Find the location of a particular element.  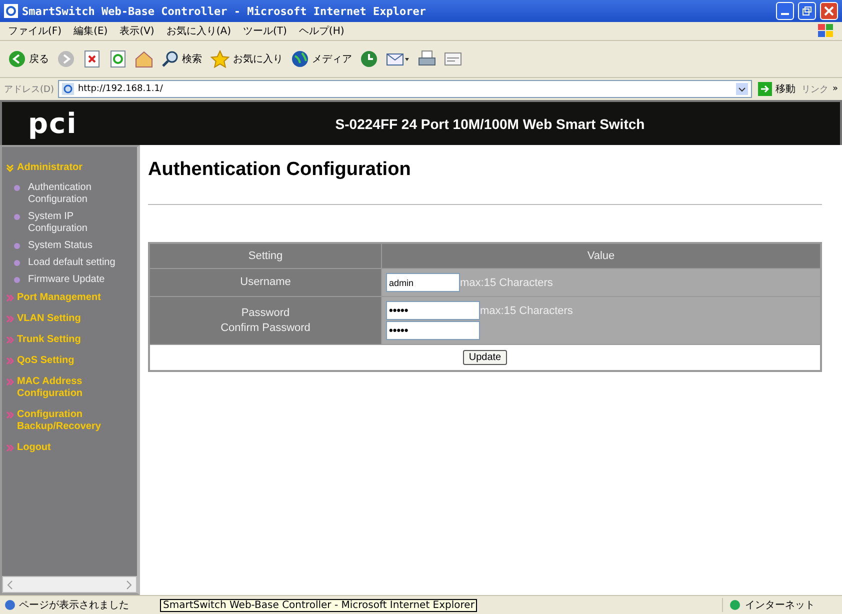

text-field: admin is located at coordinates (423, 282).